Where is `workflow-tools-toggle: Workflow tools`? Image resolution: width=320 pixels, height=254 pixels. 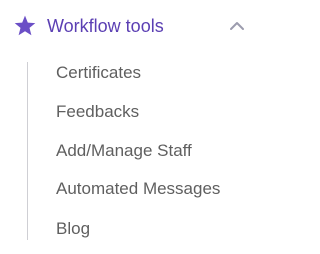
workflow-tools-toggle: Workflow tools is located at coordinates (127, 26).